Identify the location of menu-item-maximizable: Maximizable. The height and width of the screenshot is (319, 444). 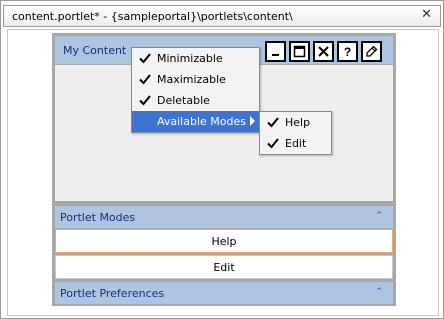
(195, 79).